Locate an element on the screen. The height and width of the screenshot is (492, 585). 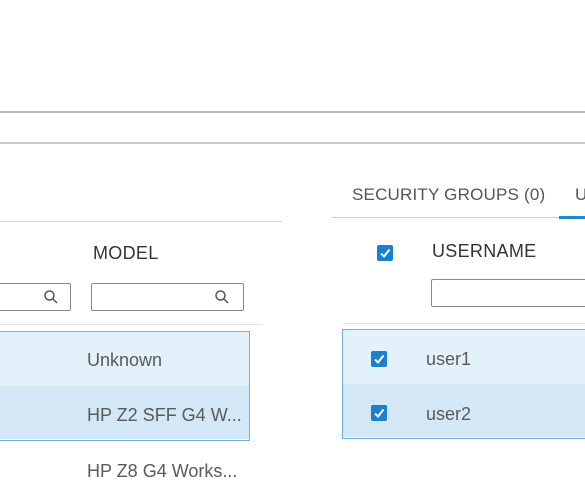
tabs-underline is located at coordinates (446, 217).